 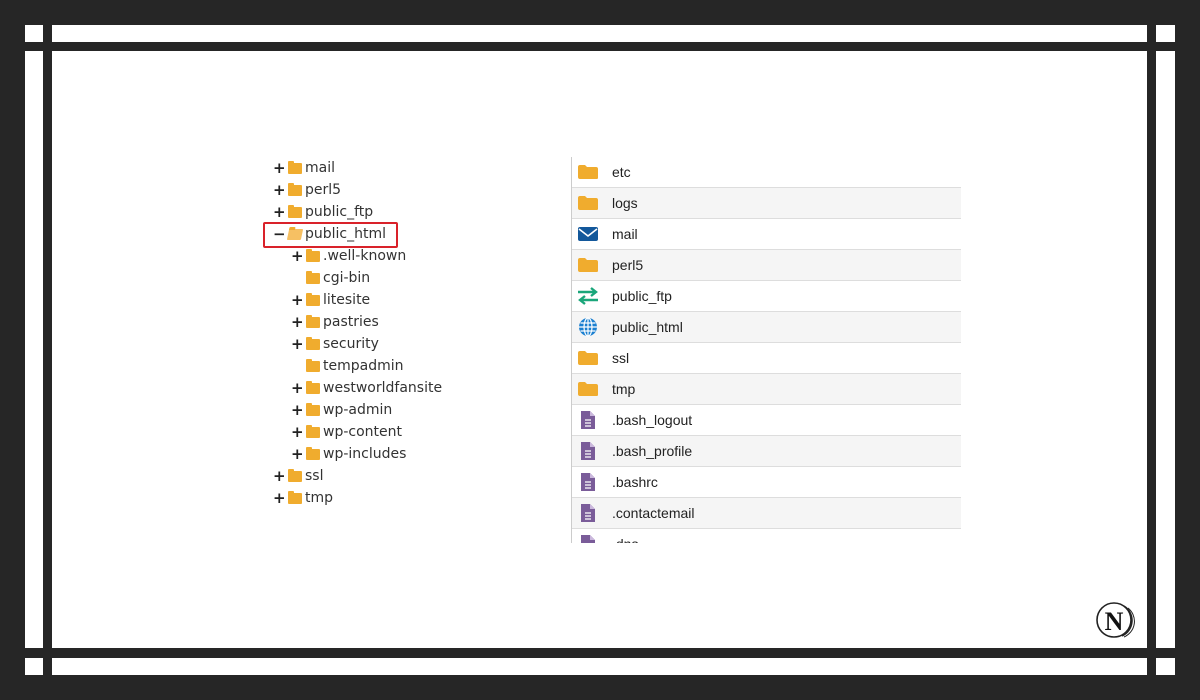 What do you see at coordinates (766, 203) in the screenshot?
I see `file-row: logs` at bounding box center [766, 203].